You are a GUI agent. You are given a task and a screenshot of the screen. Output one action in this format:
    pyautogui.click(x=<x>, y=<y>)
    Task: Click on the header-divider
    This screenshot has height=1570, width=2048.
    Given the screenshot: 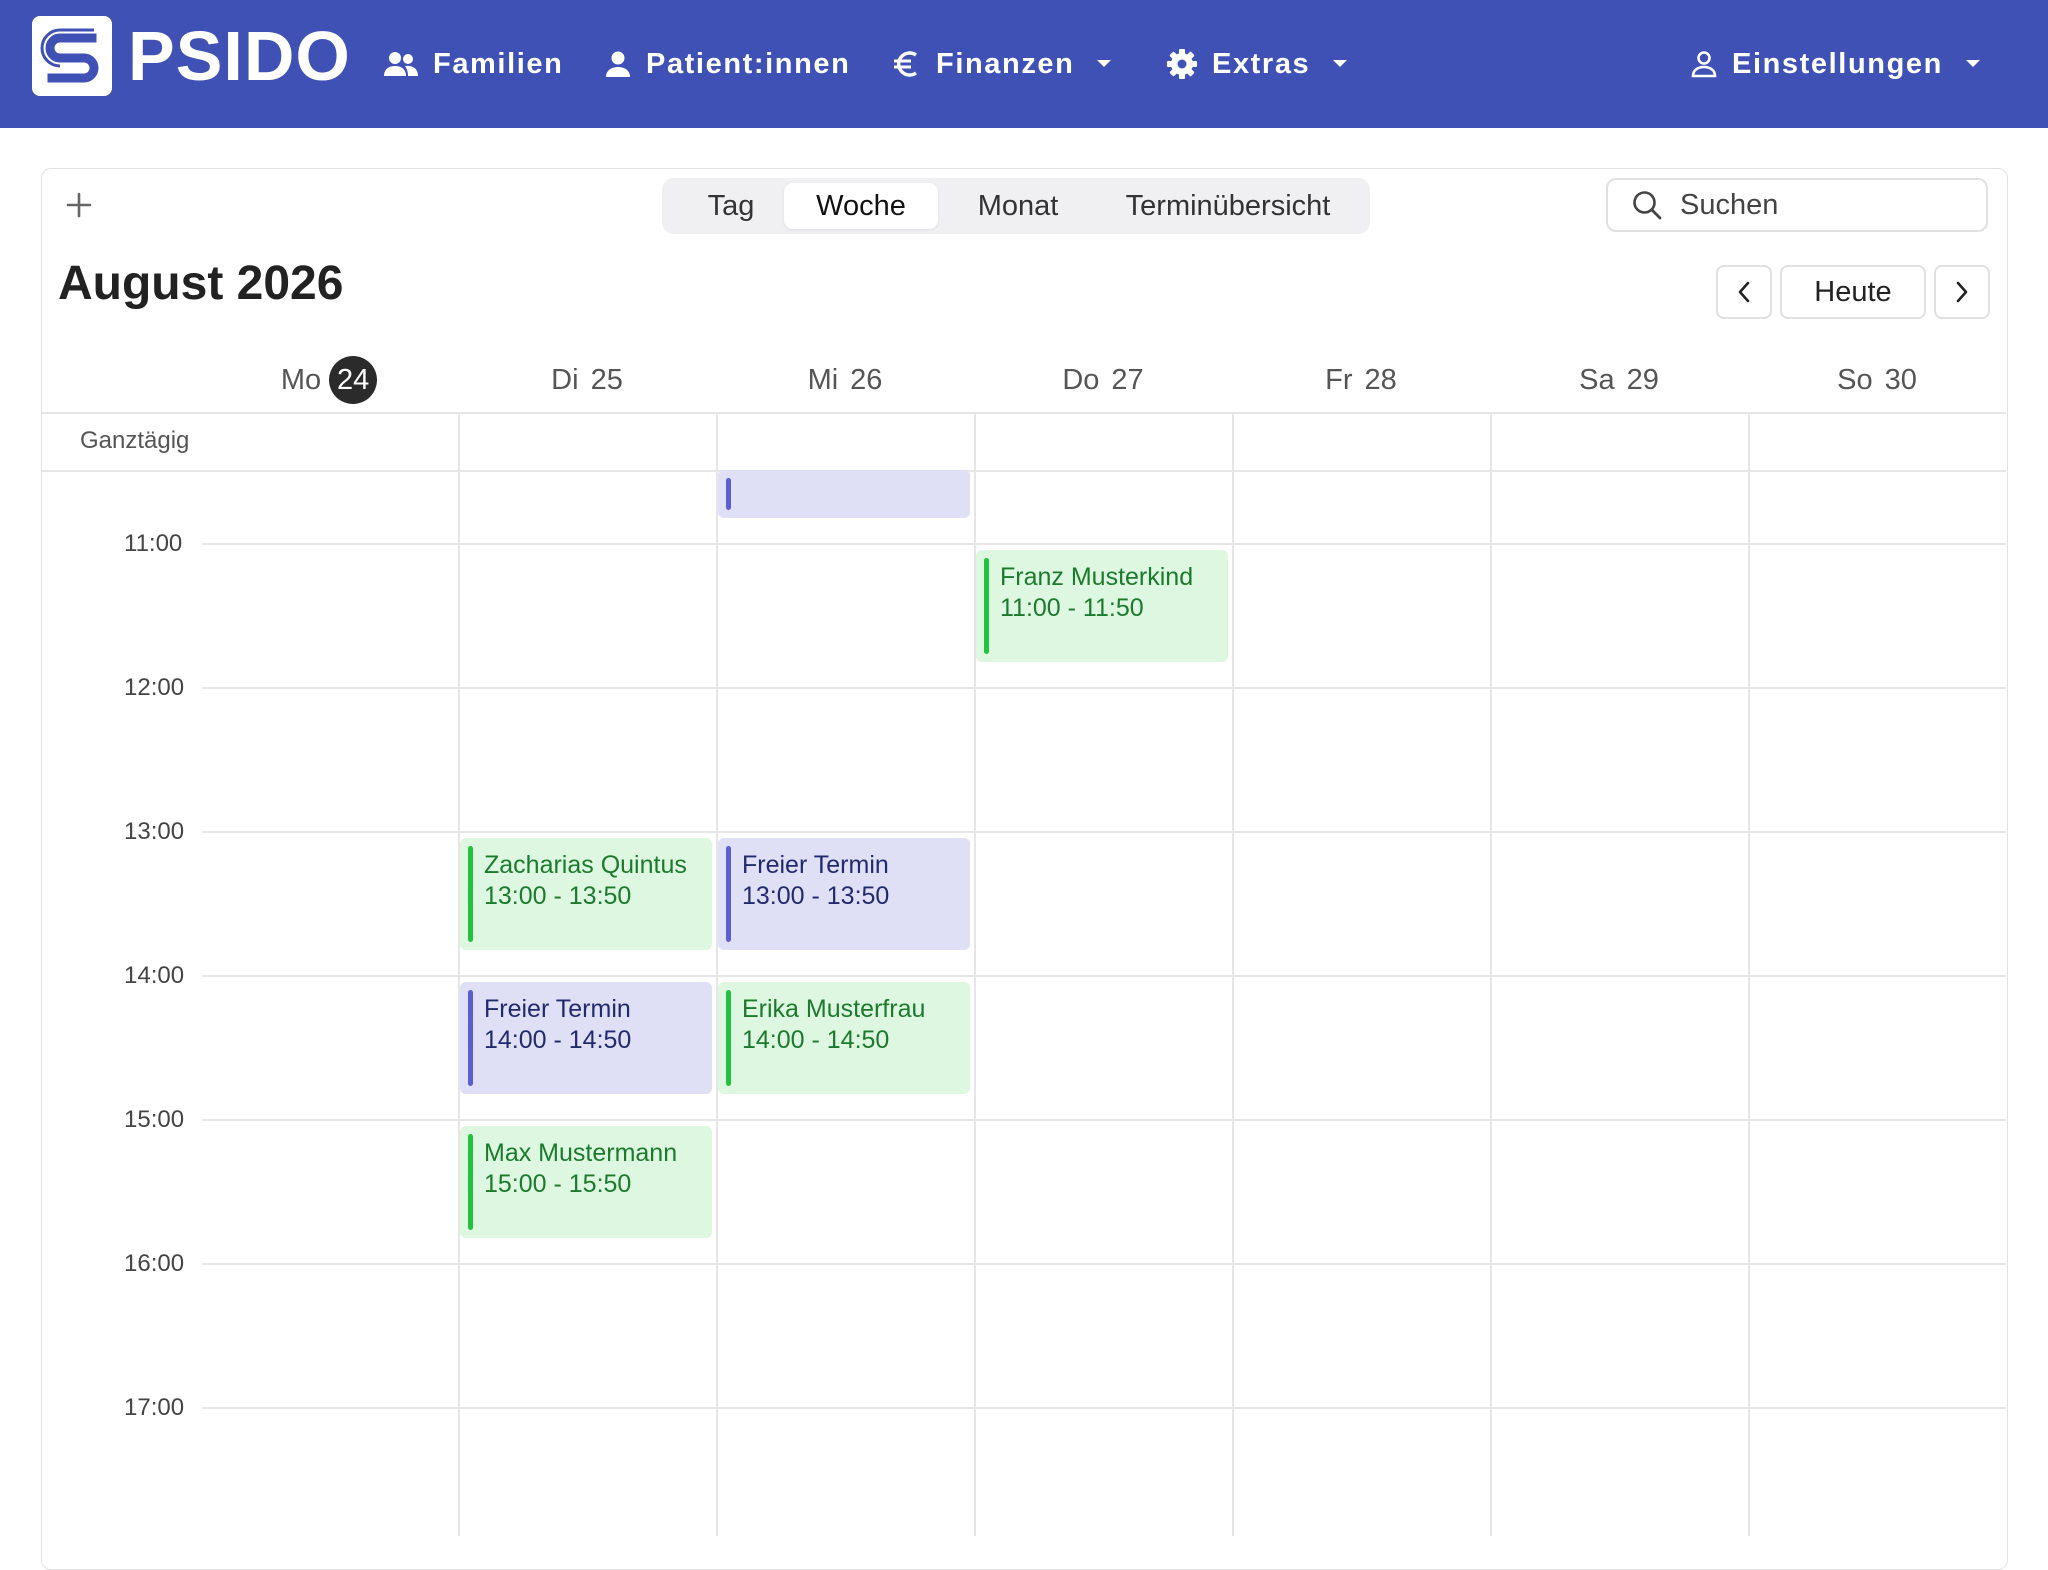 What is the action you would take?
    pyautogui.click(x=1024, y=413)
    